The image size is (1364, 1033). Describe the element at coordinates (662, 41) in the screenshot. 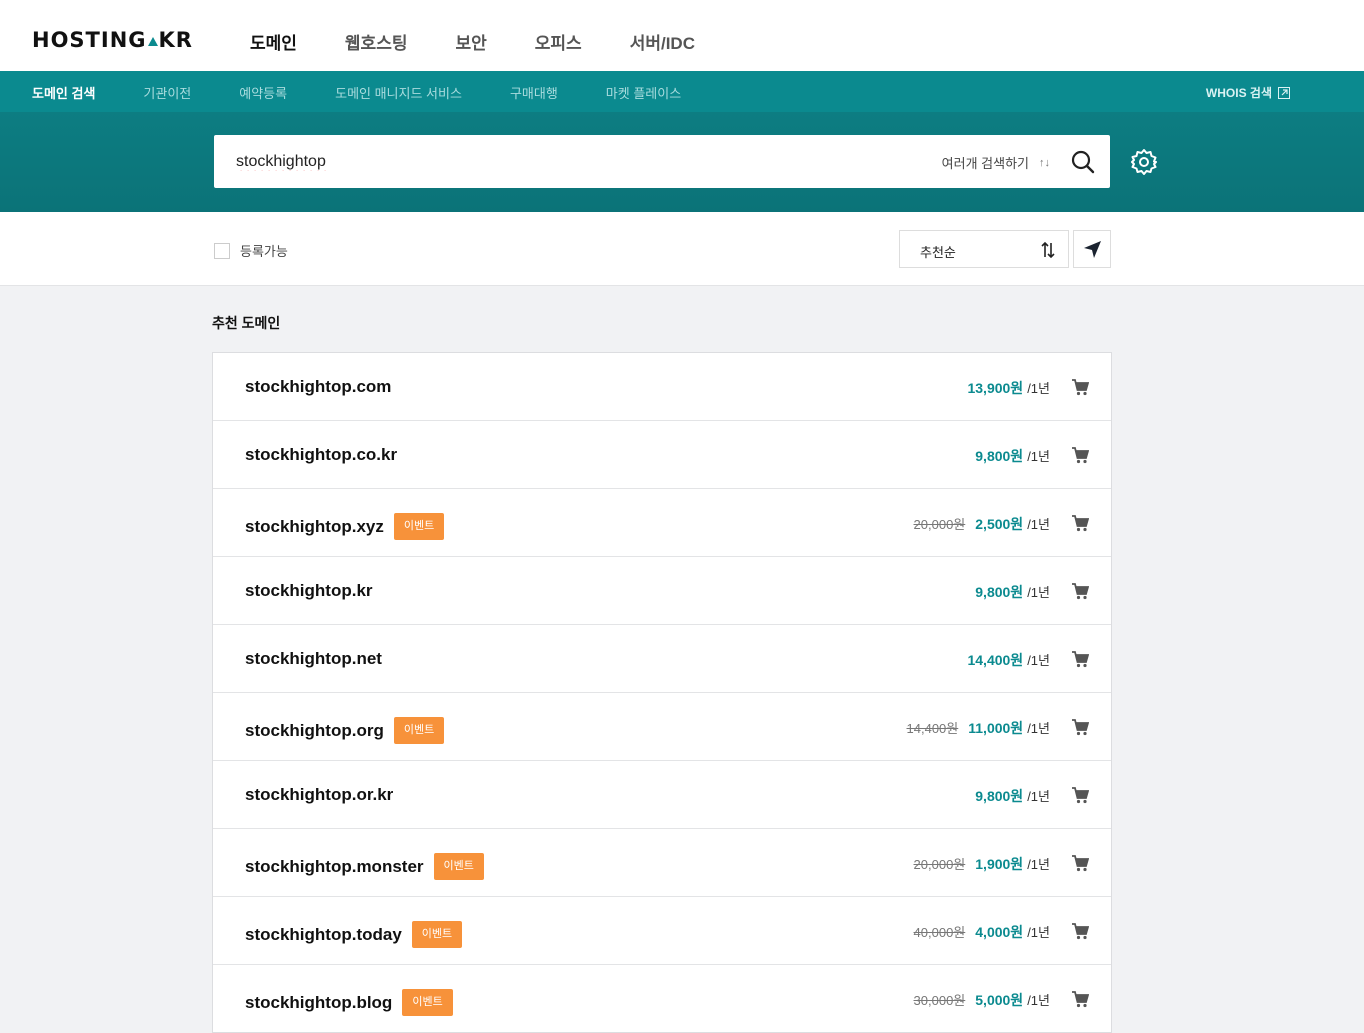

I see `nav-server-idc: 서버/IDC` at that location.